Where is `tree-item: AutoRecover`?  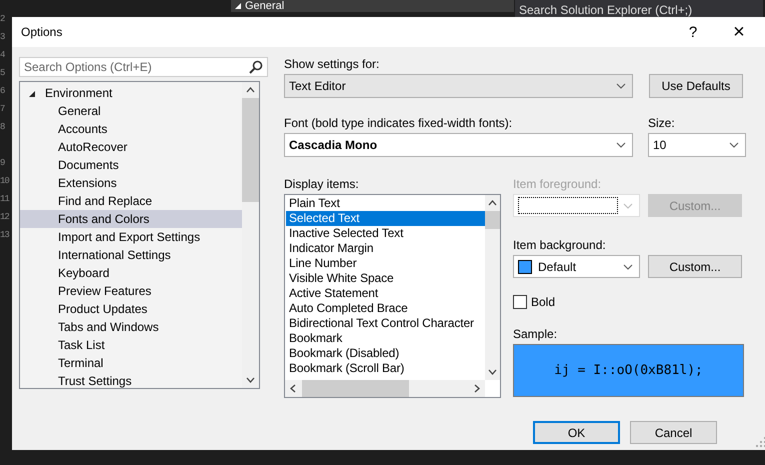
tree-item: AutoRecover is located at coordinates (131, 147).